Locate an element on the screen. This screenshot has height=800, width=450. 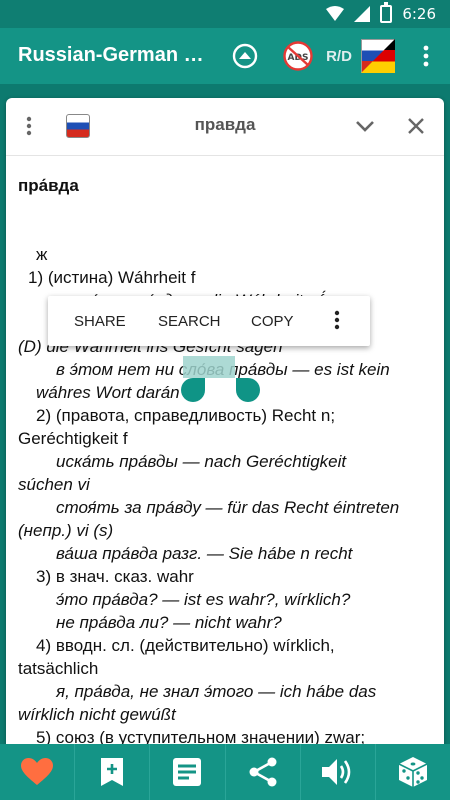
close-button is located at coordinates (416, 128).